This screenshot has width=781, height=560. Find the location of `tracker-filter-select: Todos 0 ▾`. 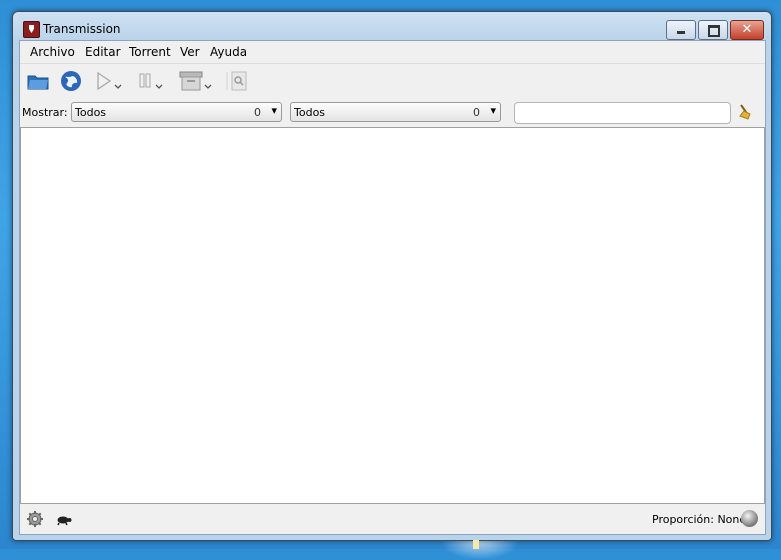

tracker-filter-select: Todos 0 ▾ is located at coordinates (395, 112).